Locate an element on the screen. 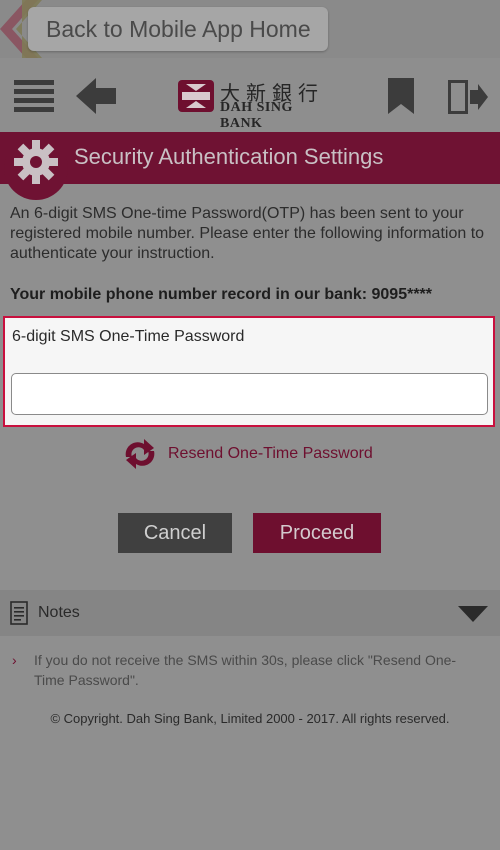 The image size is (500, 850). app-header: 大新銀行 DAH SING BANK is located at coordinates (250, 95).